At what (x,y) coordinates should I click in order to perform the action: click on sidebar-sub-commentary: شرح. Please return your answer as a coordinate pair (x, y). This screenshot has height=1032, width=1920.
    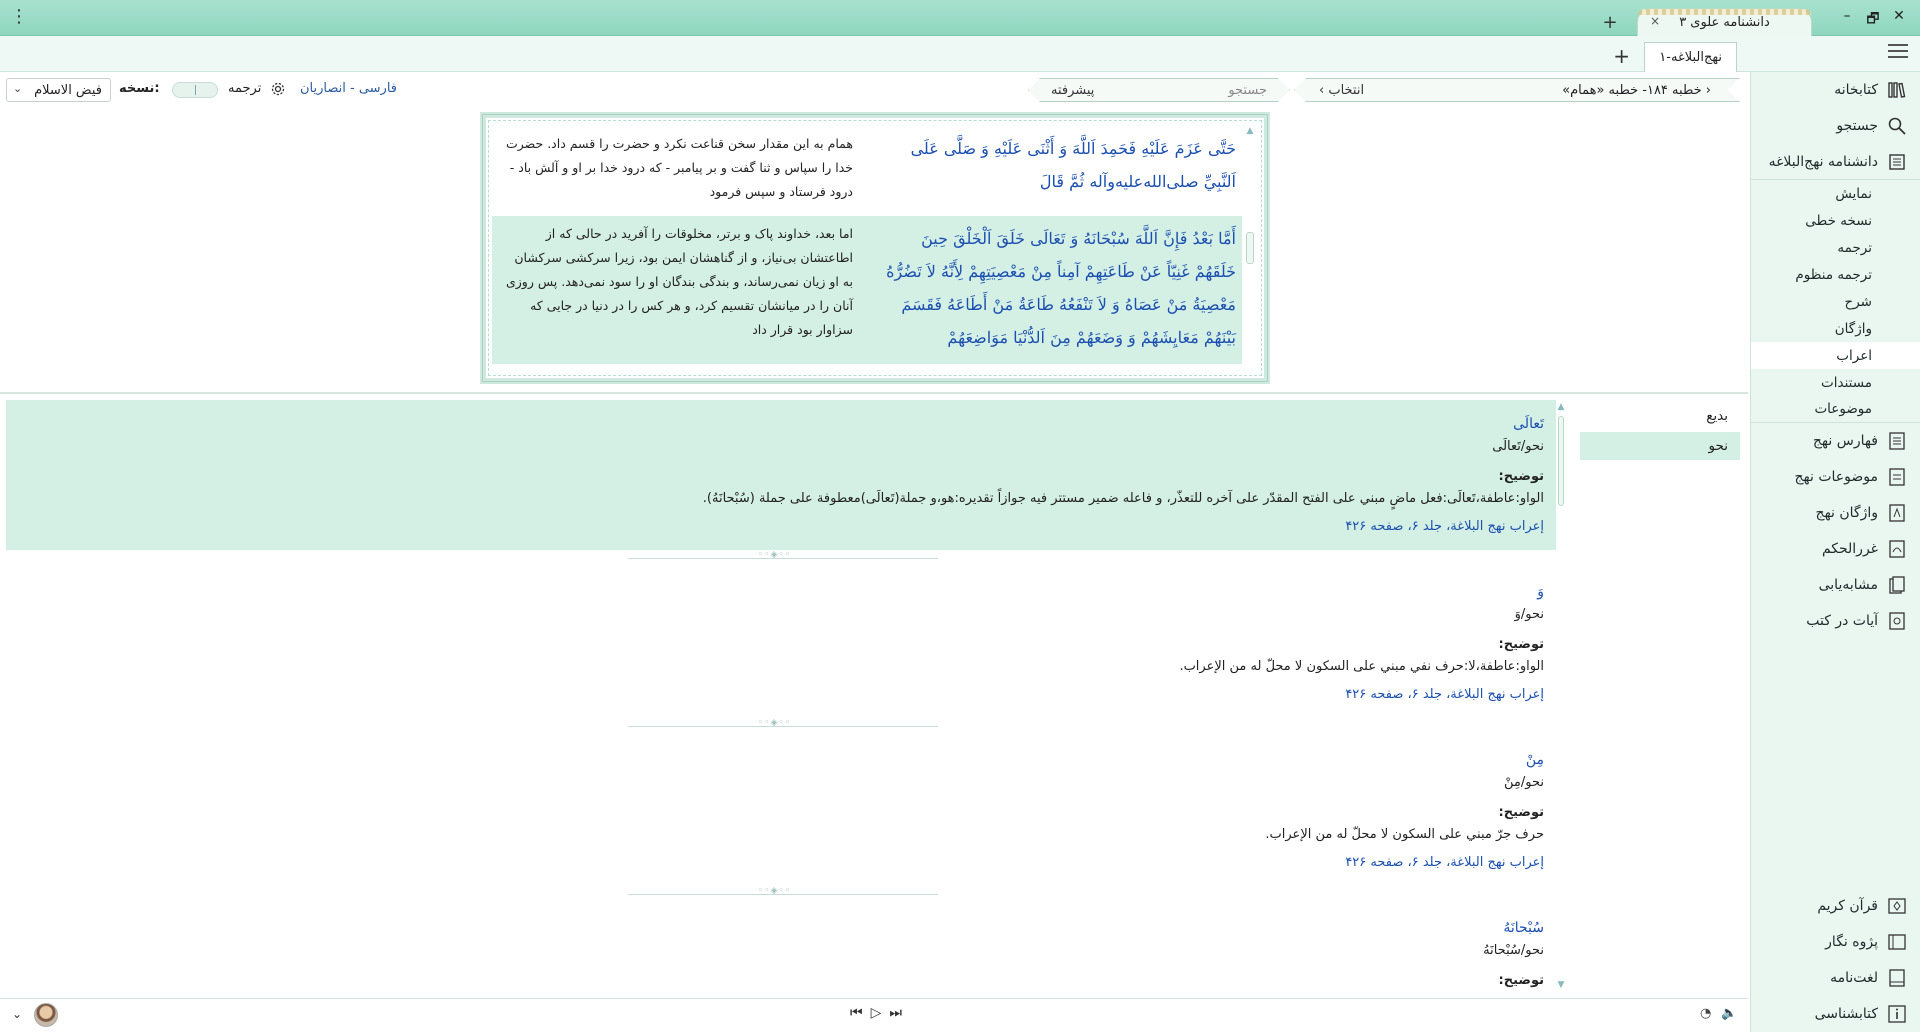
    Looking at the image, I should click on (1835, 301).